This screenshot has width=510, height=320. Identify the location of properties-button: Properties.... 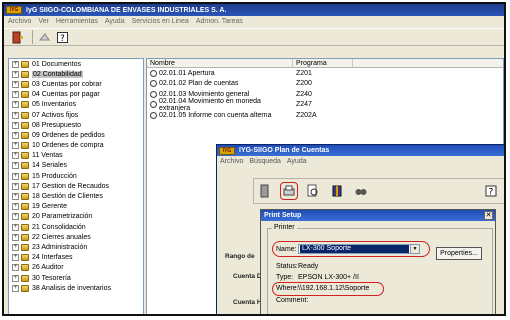
(459, 253).